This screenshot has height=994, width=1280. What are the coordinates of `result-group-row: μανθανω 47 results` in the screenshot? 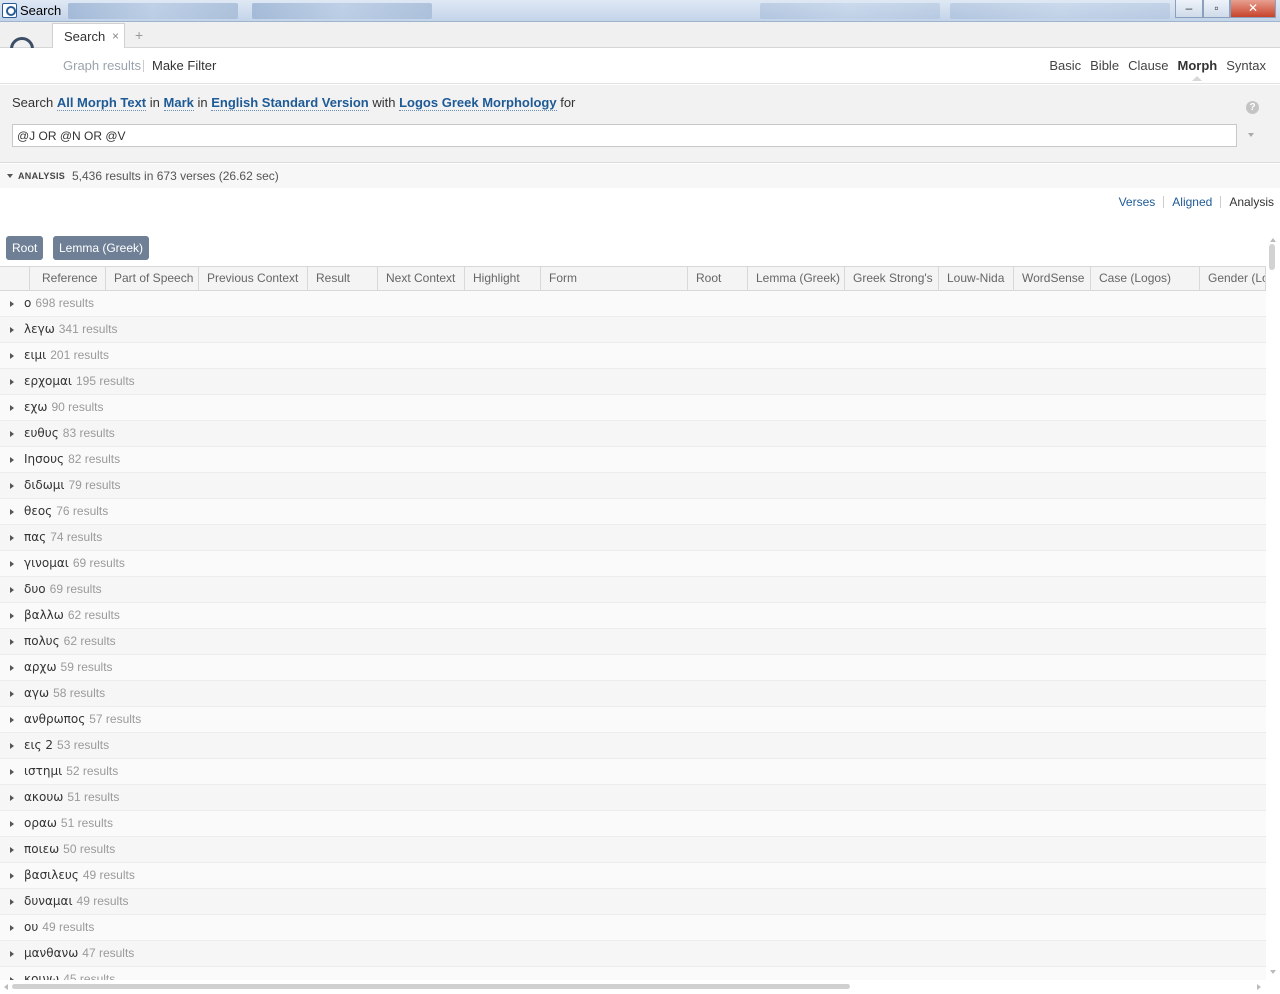 It's located at (633, 954).